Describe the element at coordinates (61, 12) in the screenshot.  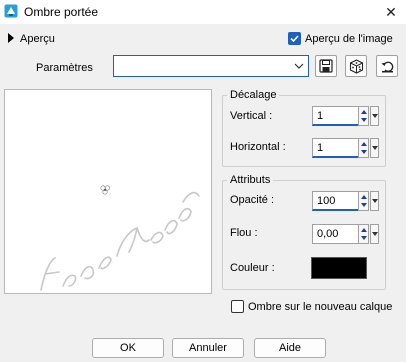
I see `window-title: Ombre portée` at that location.